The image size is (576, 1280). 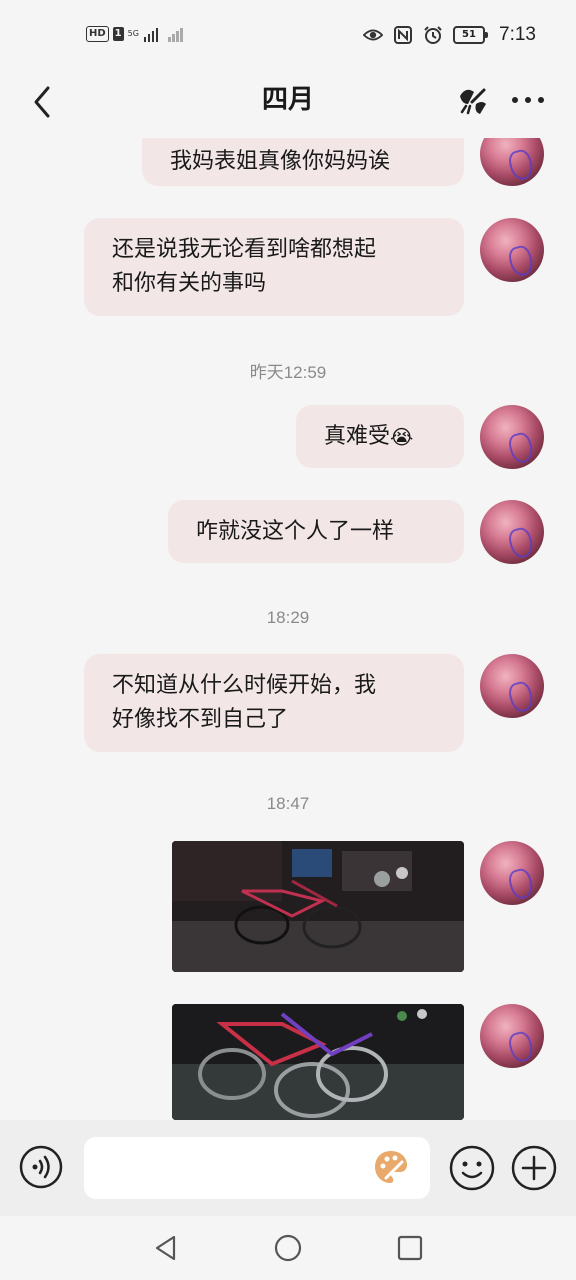 I want to click on plus-button, so click(x=534, y=1168).